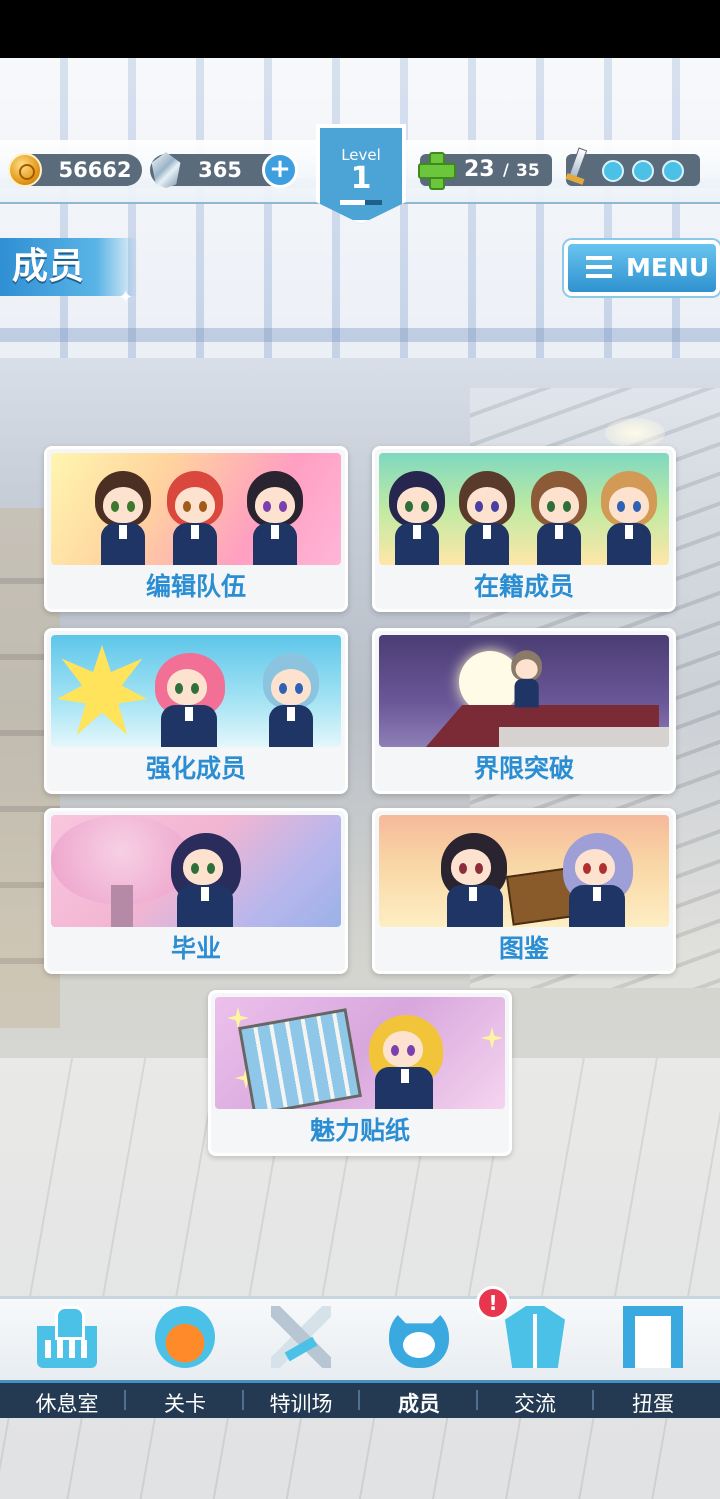 This screenshot has width=720, height=1499. I want to click on status-bar, so click(360, 29).